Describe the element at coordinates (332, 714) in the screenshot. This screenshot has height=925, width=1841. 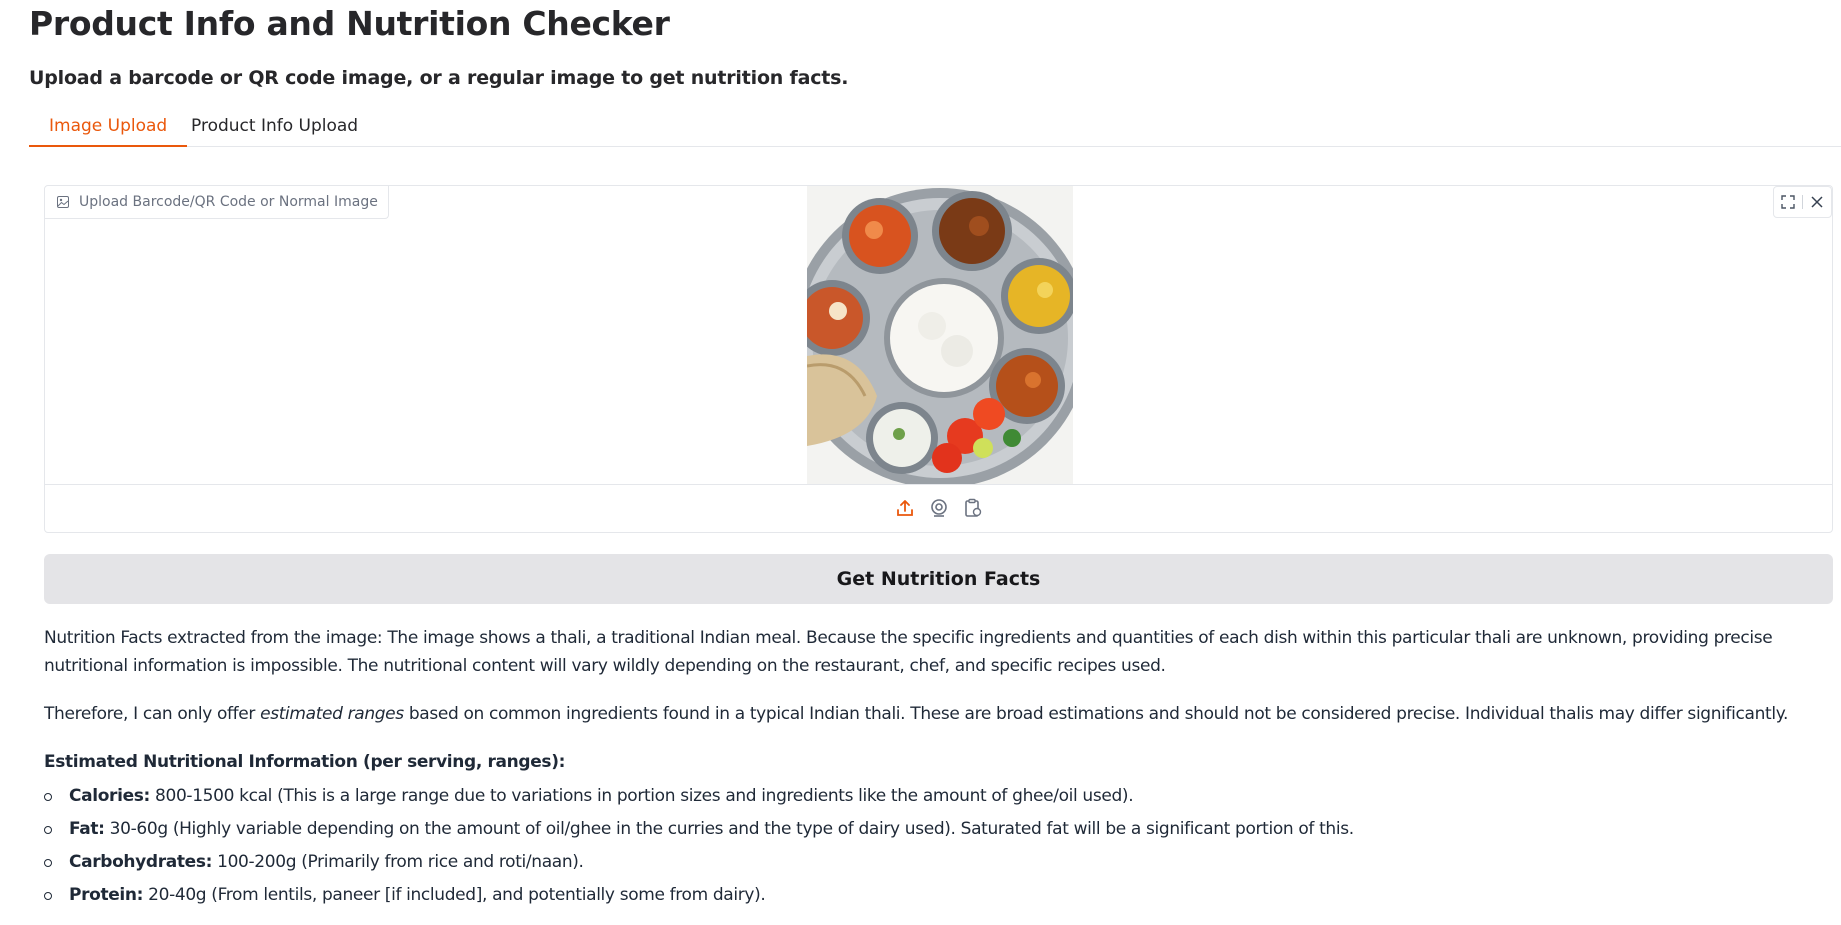
I see `output-emphasis: estimated ranges` at that location.